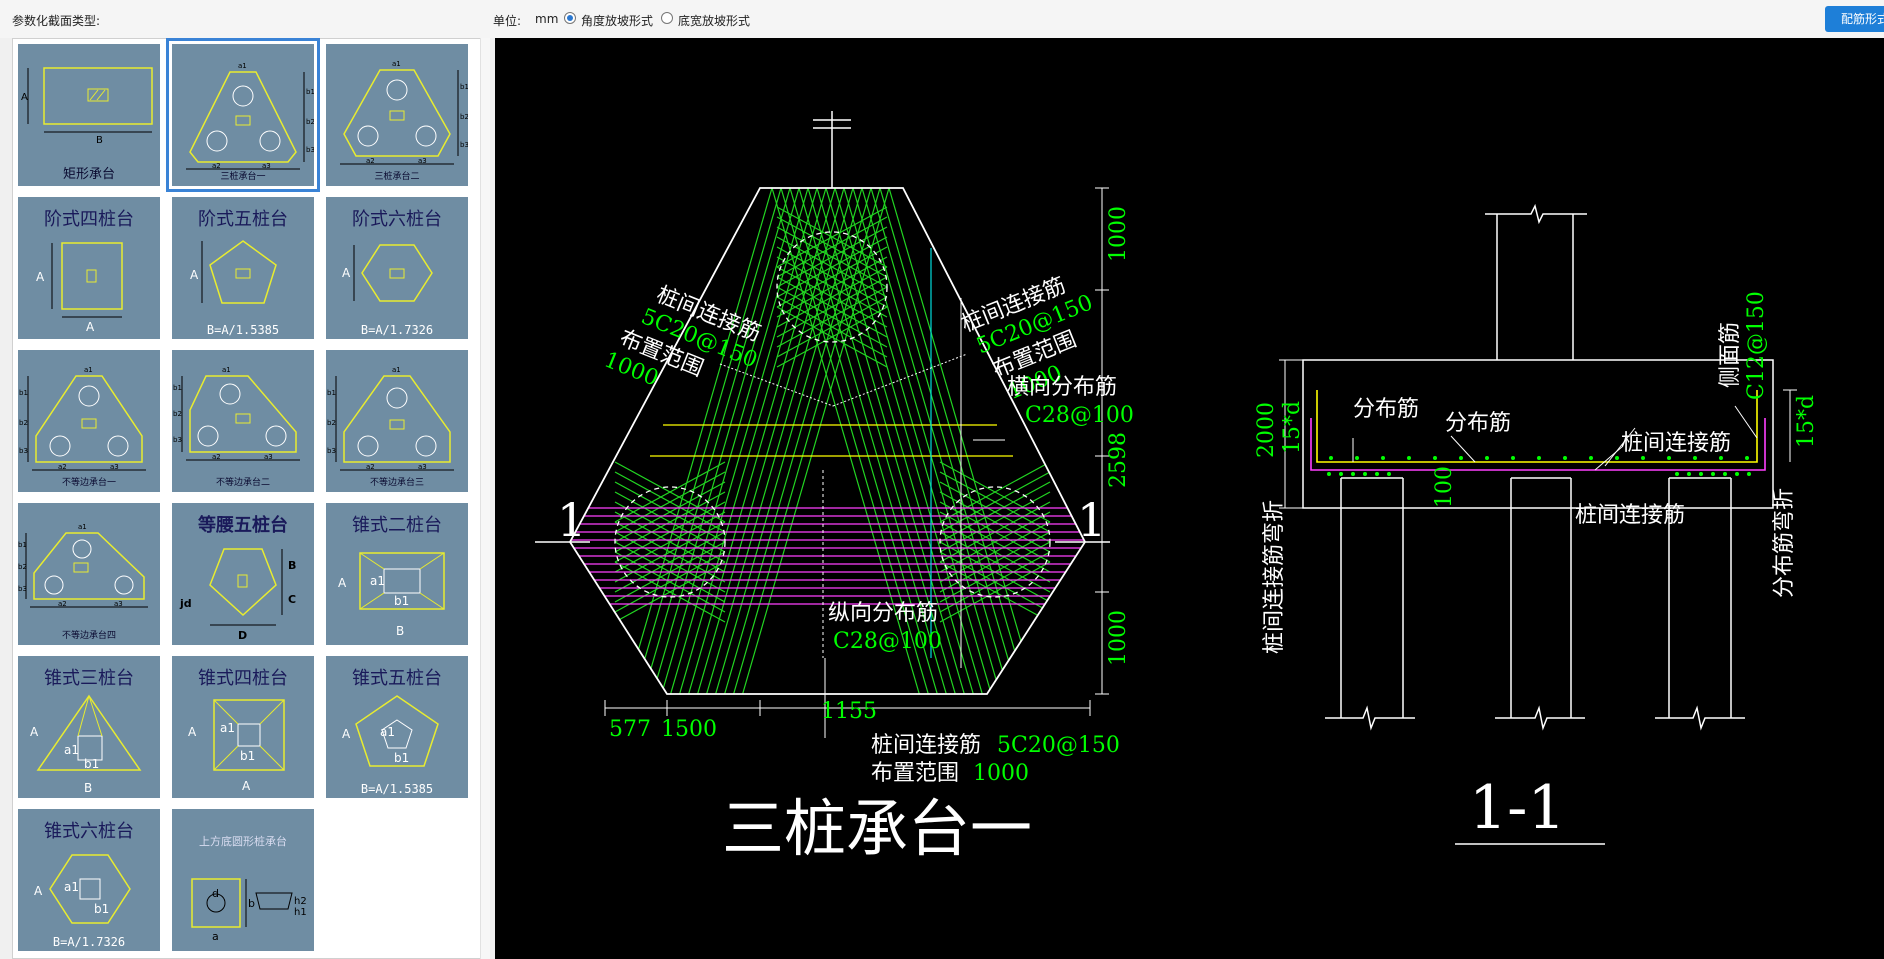  I want to click on thumb-title: 不等边承台一, so click(88, 483).